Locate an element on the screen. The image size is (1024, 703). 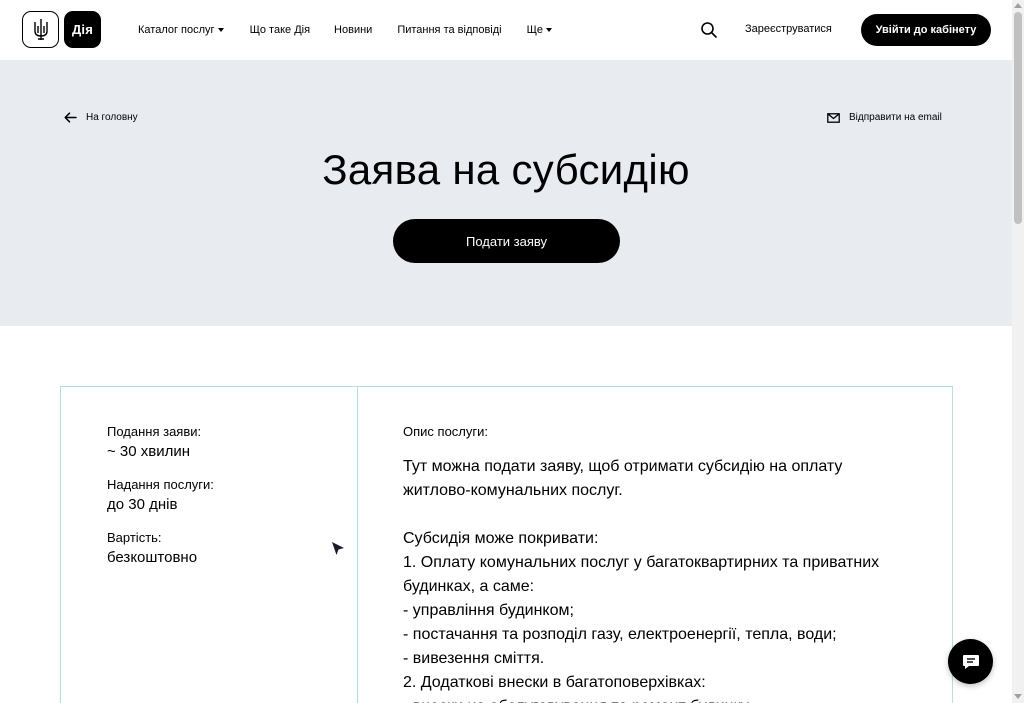
back-to-home-link: На головну is located at coordinates (101, 117).